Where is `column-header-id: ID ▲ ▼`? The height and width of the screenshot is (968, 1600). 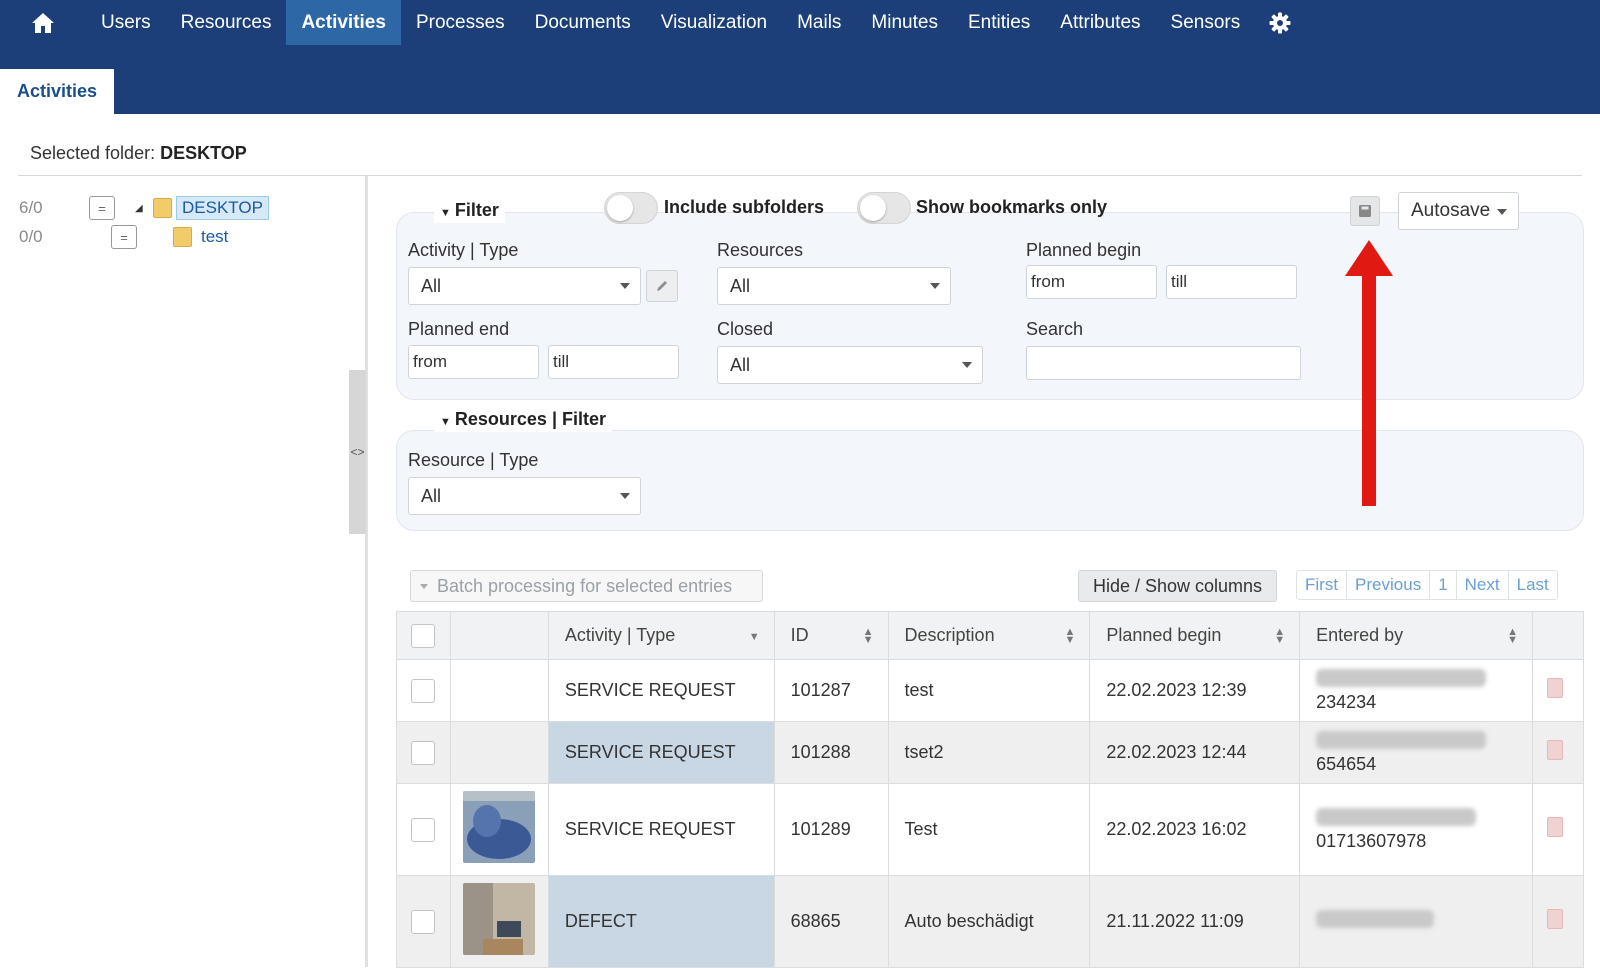 column-header-id: ID ▲ ▼ is located at coordinates (831, 635).